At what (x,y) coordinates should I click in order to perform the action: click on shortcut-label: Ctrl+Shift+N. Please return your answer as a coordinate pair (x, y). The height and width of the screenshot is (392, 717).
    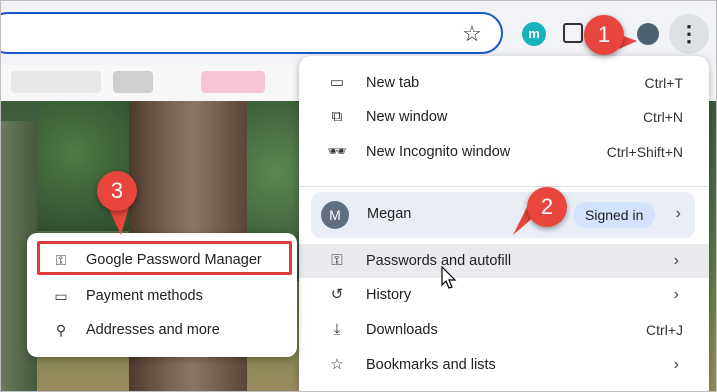
    Looking at the image, I should click on (644, 152).